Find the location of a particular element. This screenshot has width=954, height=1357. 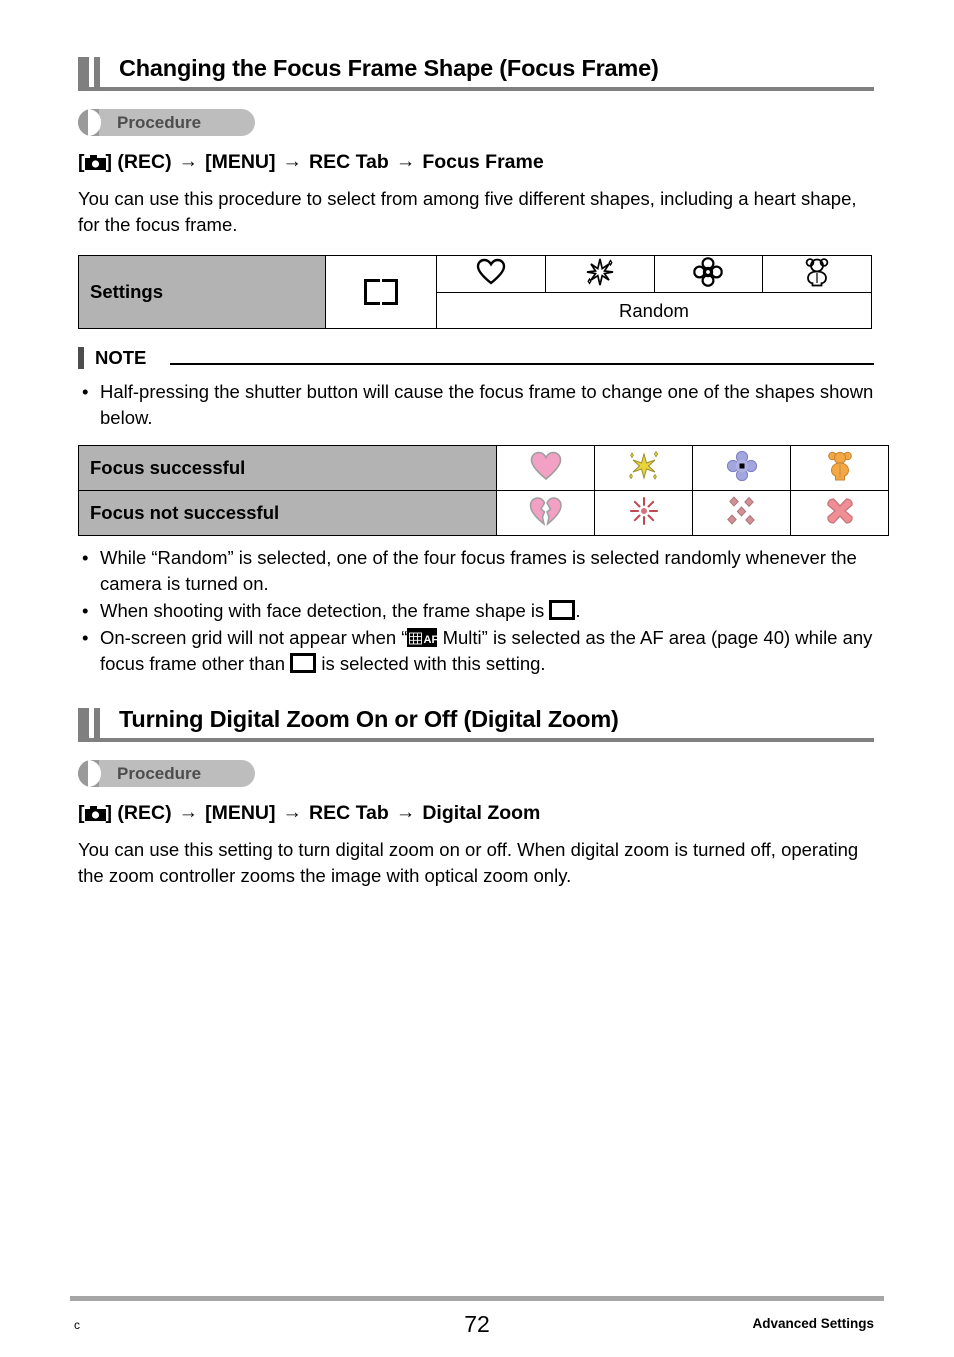

focus-fail-cell-x is located at coordinates (839, 513).